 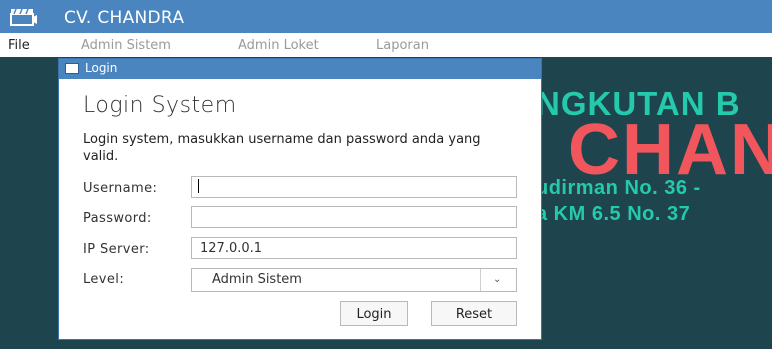 I want to click on login-title-bar: Login, so click(x=300, y=69).